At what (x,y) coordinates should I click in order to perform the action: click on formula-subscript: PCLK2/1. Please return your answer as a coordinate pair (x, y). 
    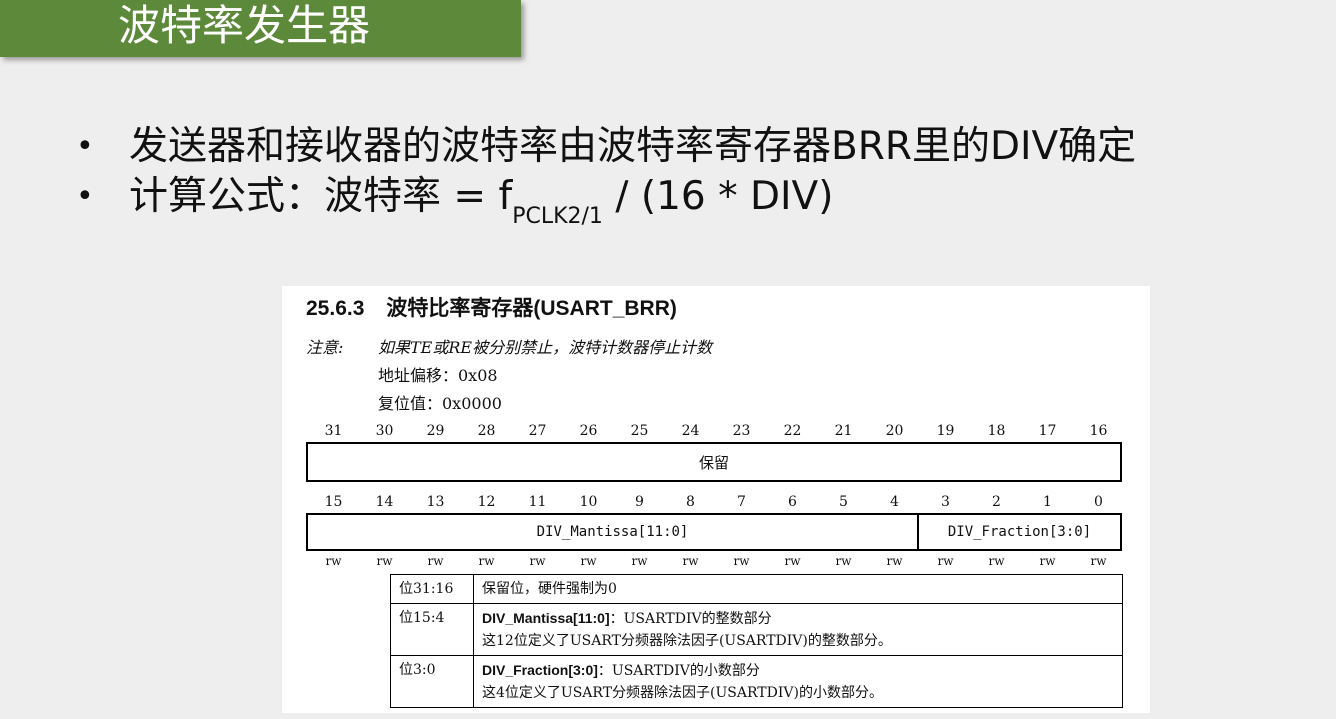
    Looking at the image, I should click on (557, 216).